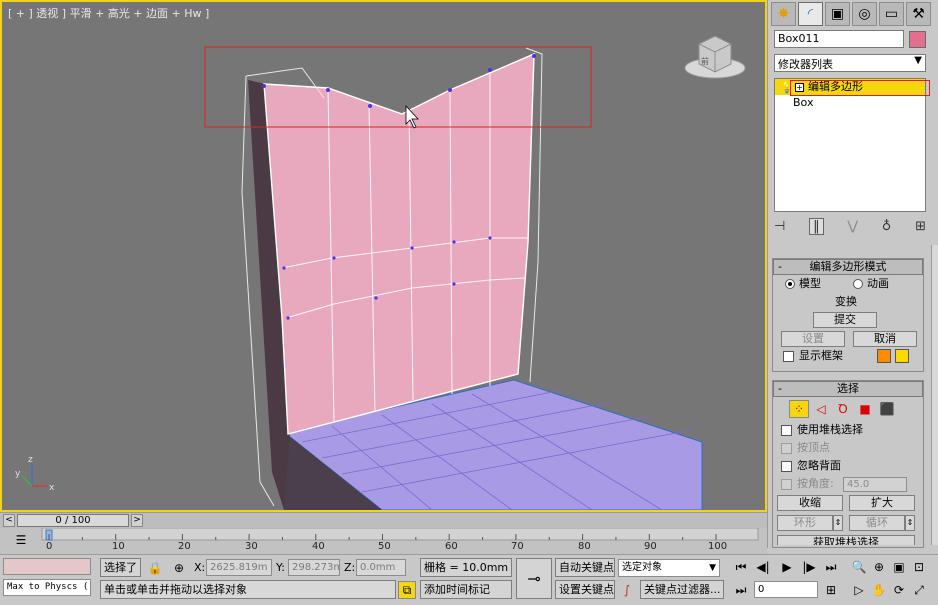 The image size is (938, 605). Describe the element at coordinates (882, 503) in the screenshot. I see `grow-button: 扩大` at that location.